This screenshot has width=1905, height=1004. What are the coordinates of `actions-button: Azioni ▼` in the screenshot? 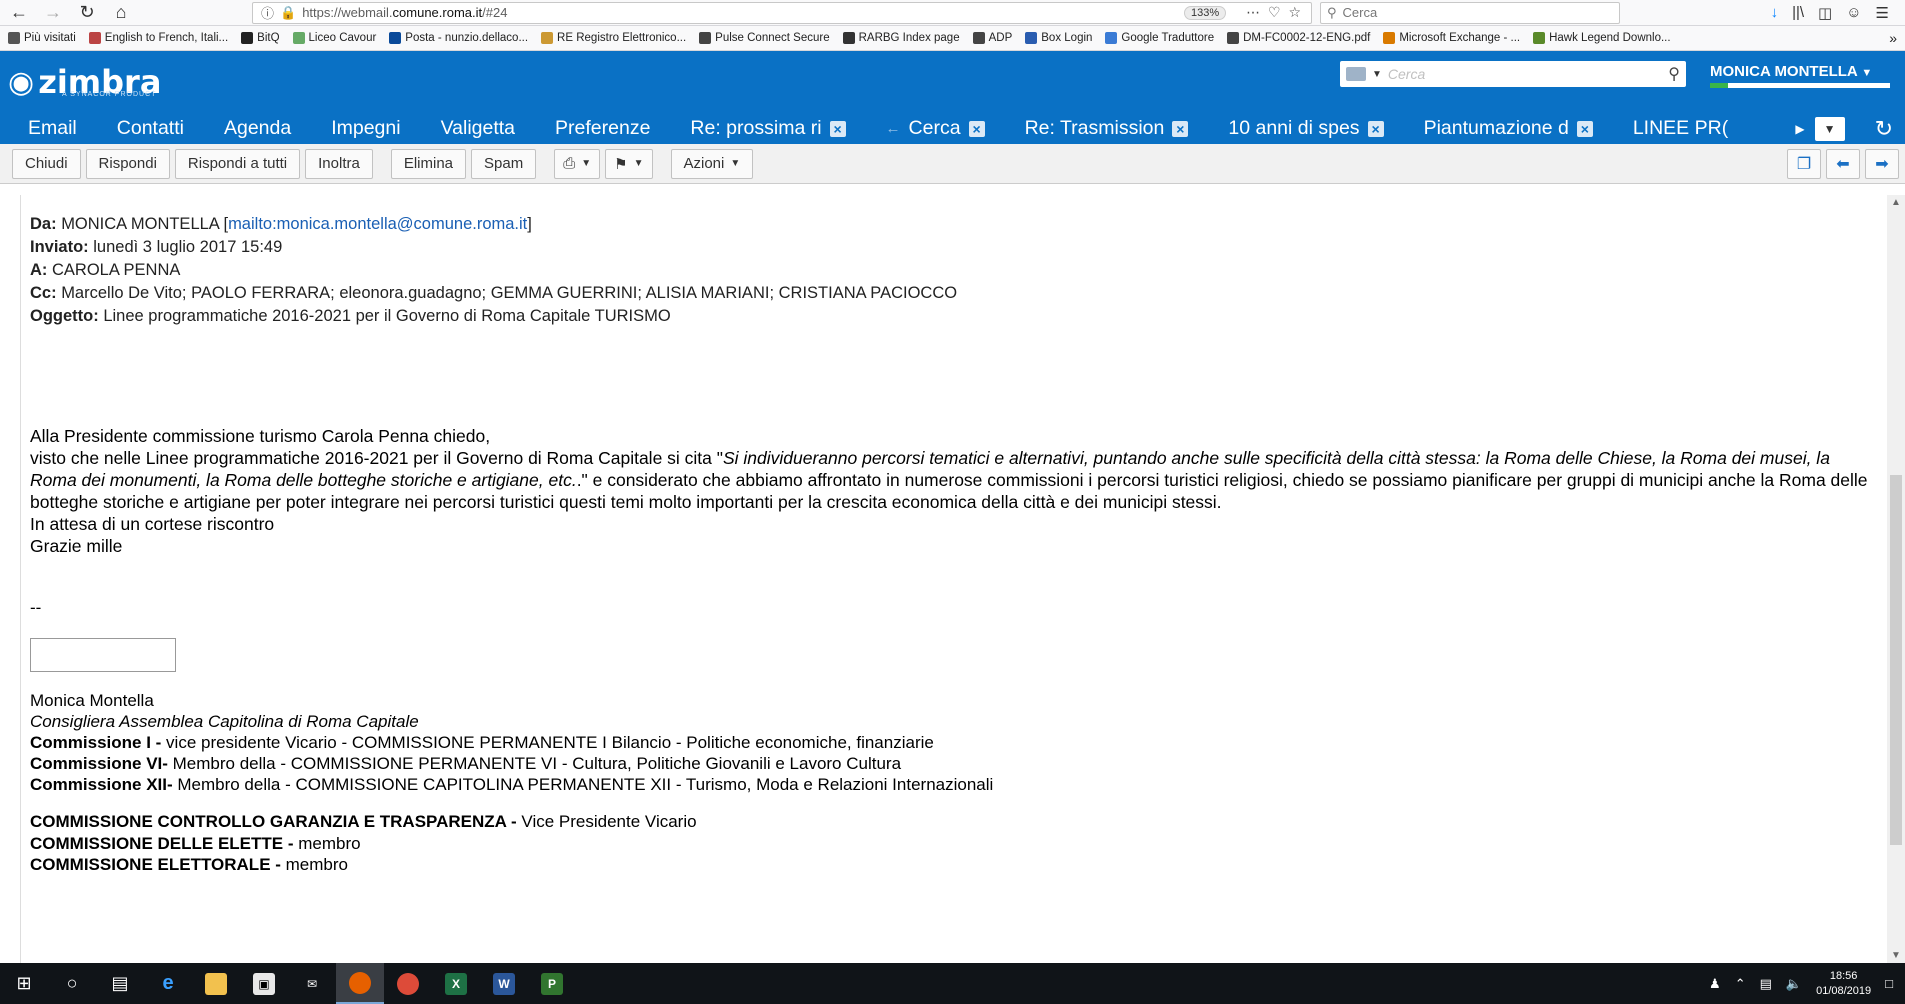 It's located at (712, 163).